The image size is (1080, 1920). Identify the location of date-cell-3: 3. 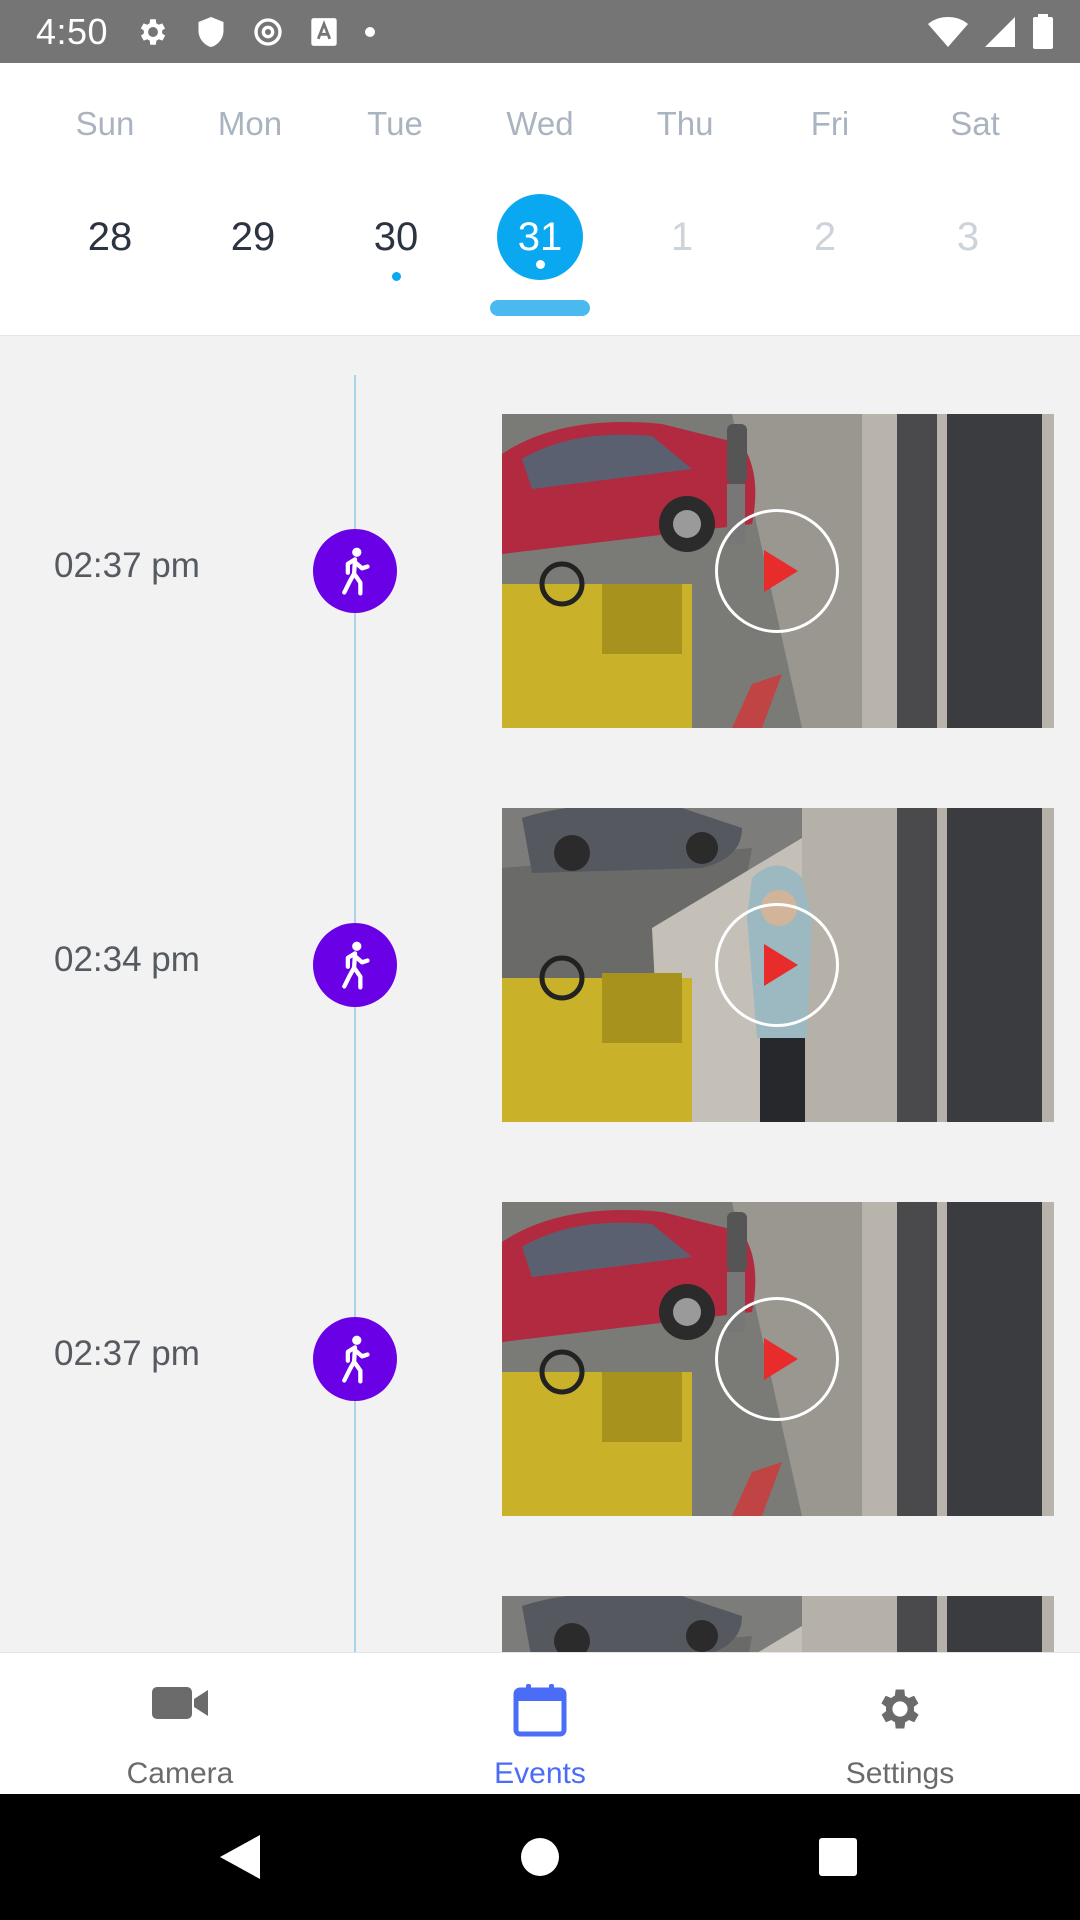
(968, 239).